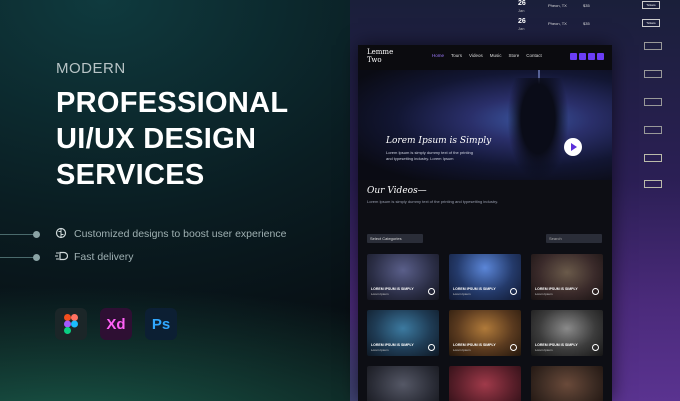  I want to click on site-logo: Lemme Two, so click(380, 56).